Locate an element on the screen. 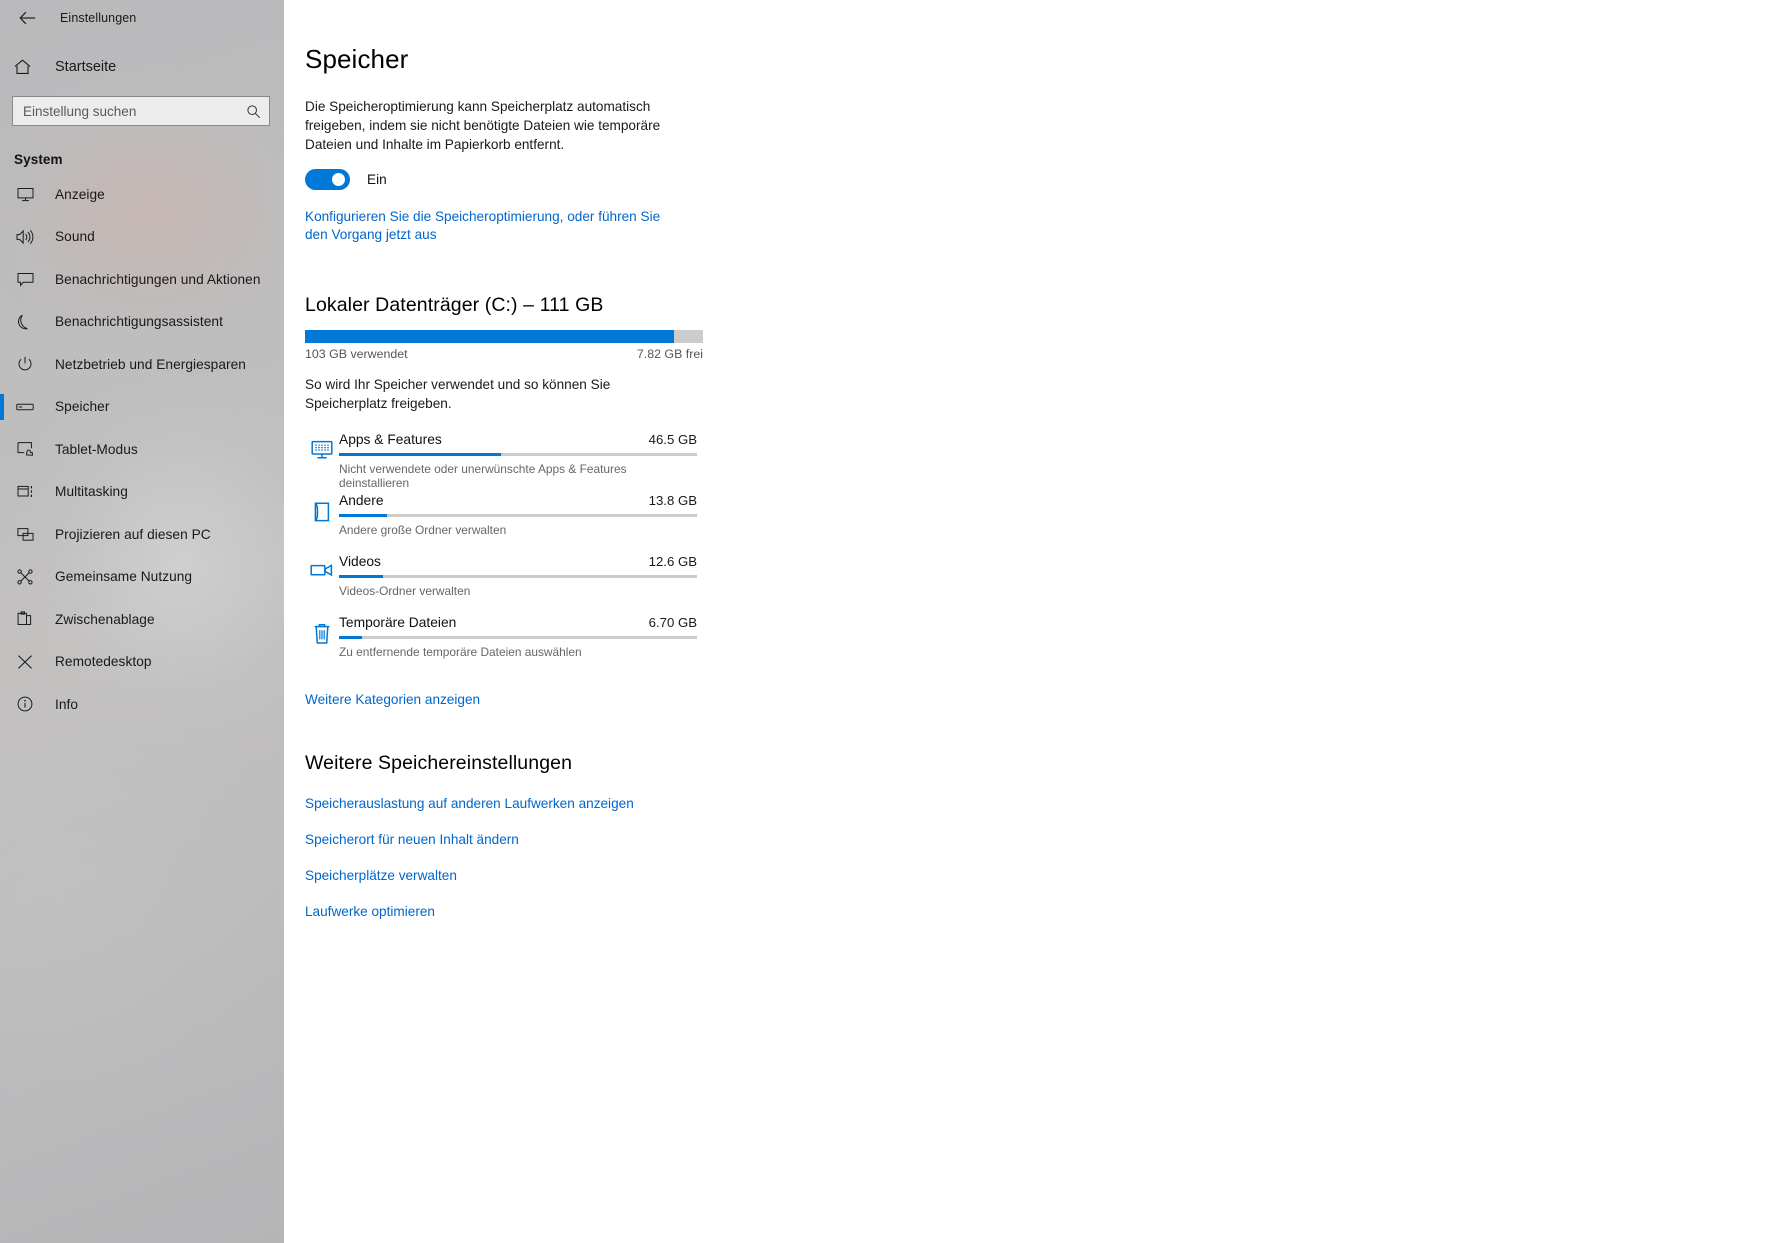 The width and height of the screenshot is (1765, 1243). show-more-categories-block: Weitere Kategorien anzeigen is located at coordinates (1035, 700).